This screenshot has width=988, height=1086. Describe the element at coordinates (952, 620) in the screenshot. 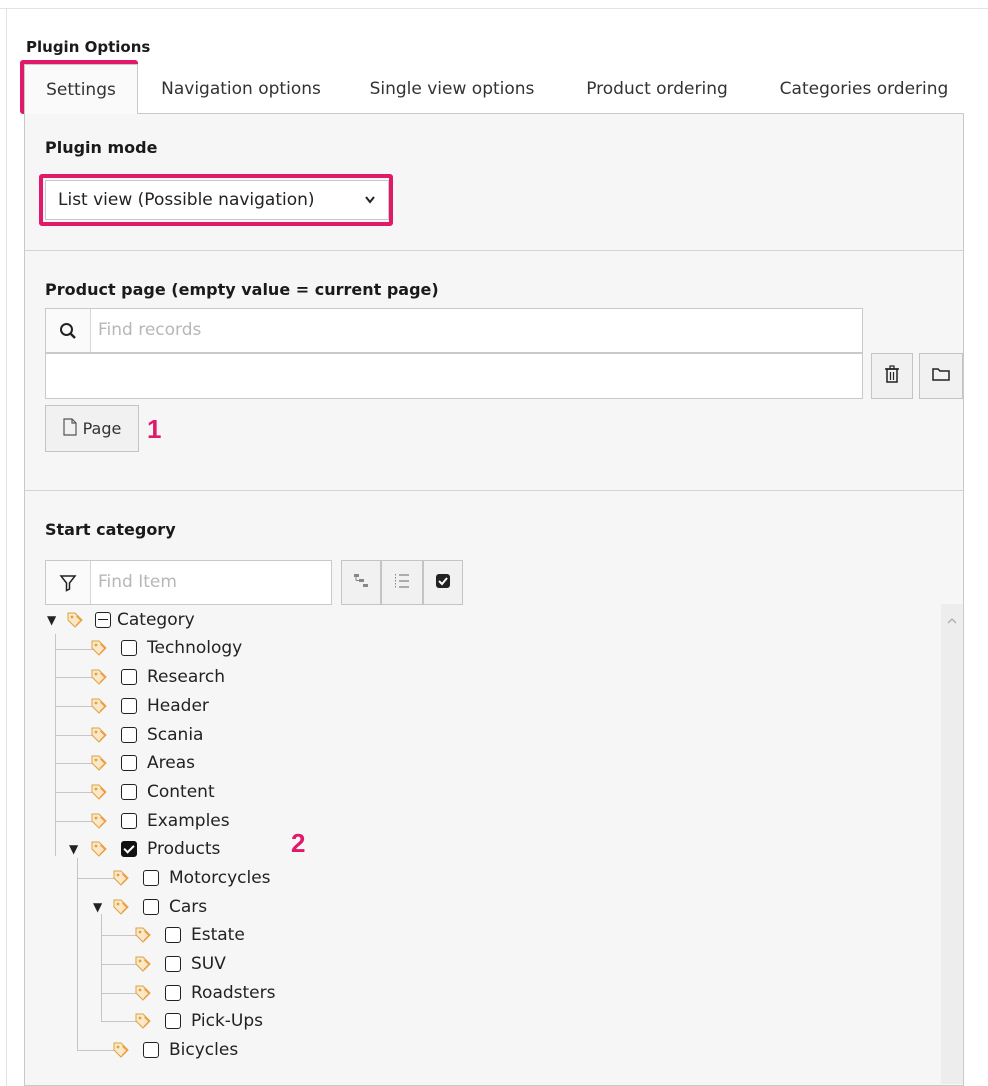

I see `scroll-up-icon` at that location.